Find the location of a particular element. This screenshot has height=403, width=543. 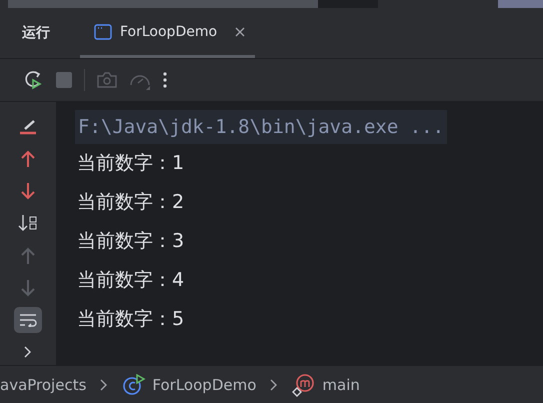

class-icon is located at coordinates (134, 385).